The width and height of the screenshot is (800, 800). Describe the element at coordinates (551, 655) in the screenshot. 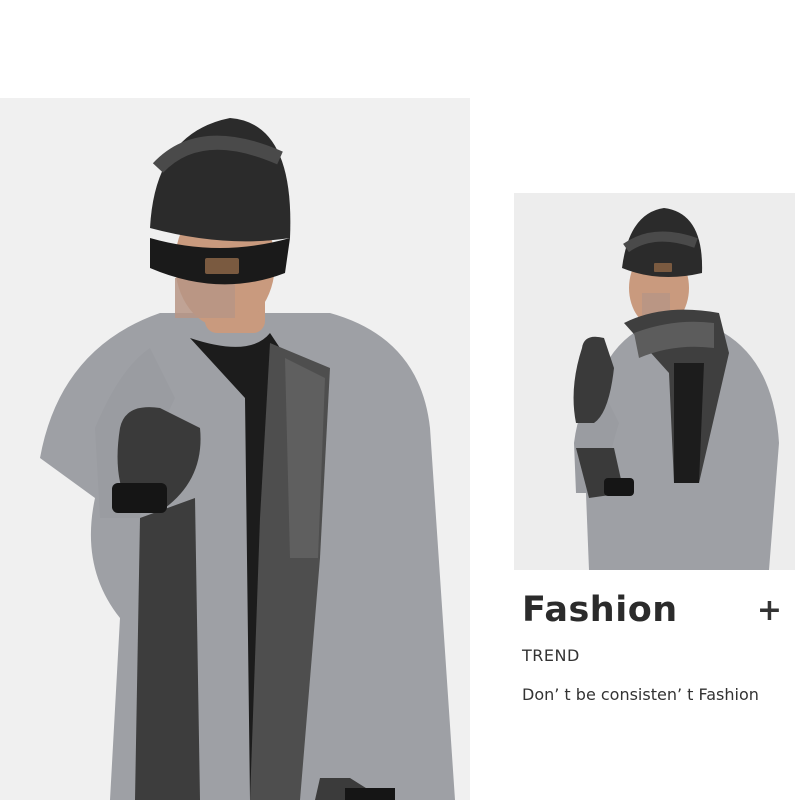

I see `caption-subtitle: TREND` at that location.